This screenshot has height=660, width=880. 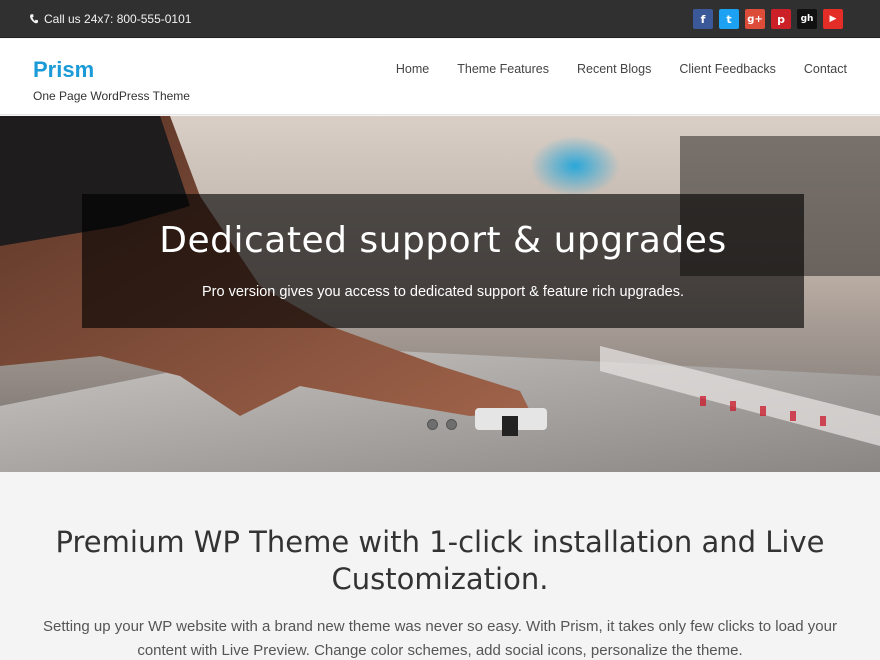 I want to click on nav-item-client-feedbacks: Client Feedbacks, so click(x=713, y=69).